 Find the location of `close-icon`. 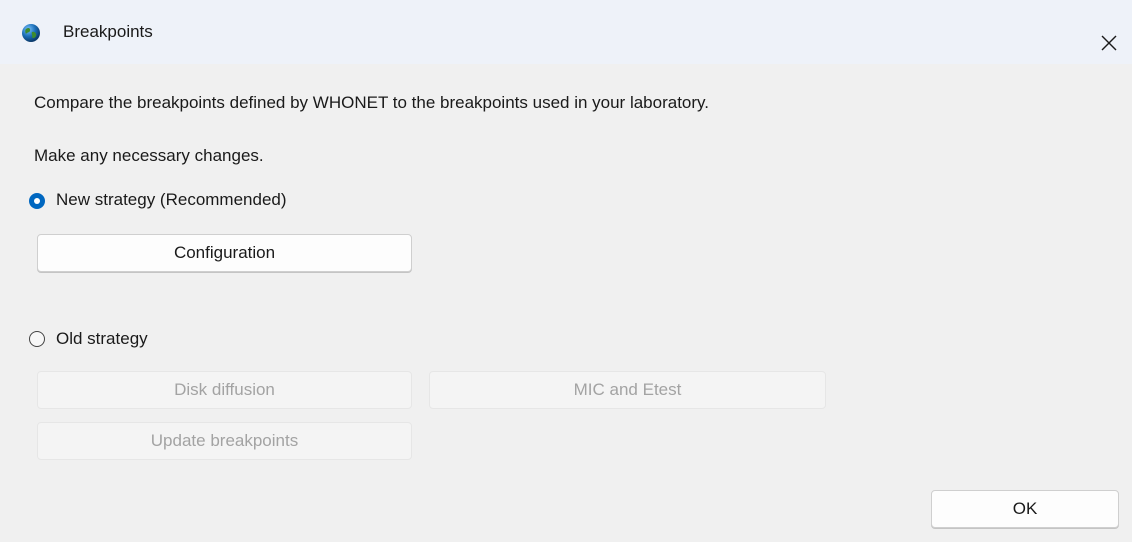

close-icon is located at coordinates (1109, 43).